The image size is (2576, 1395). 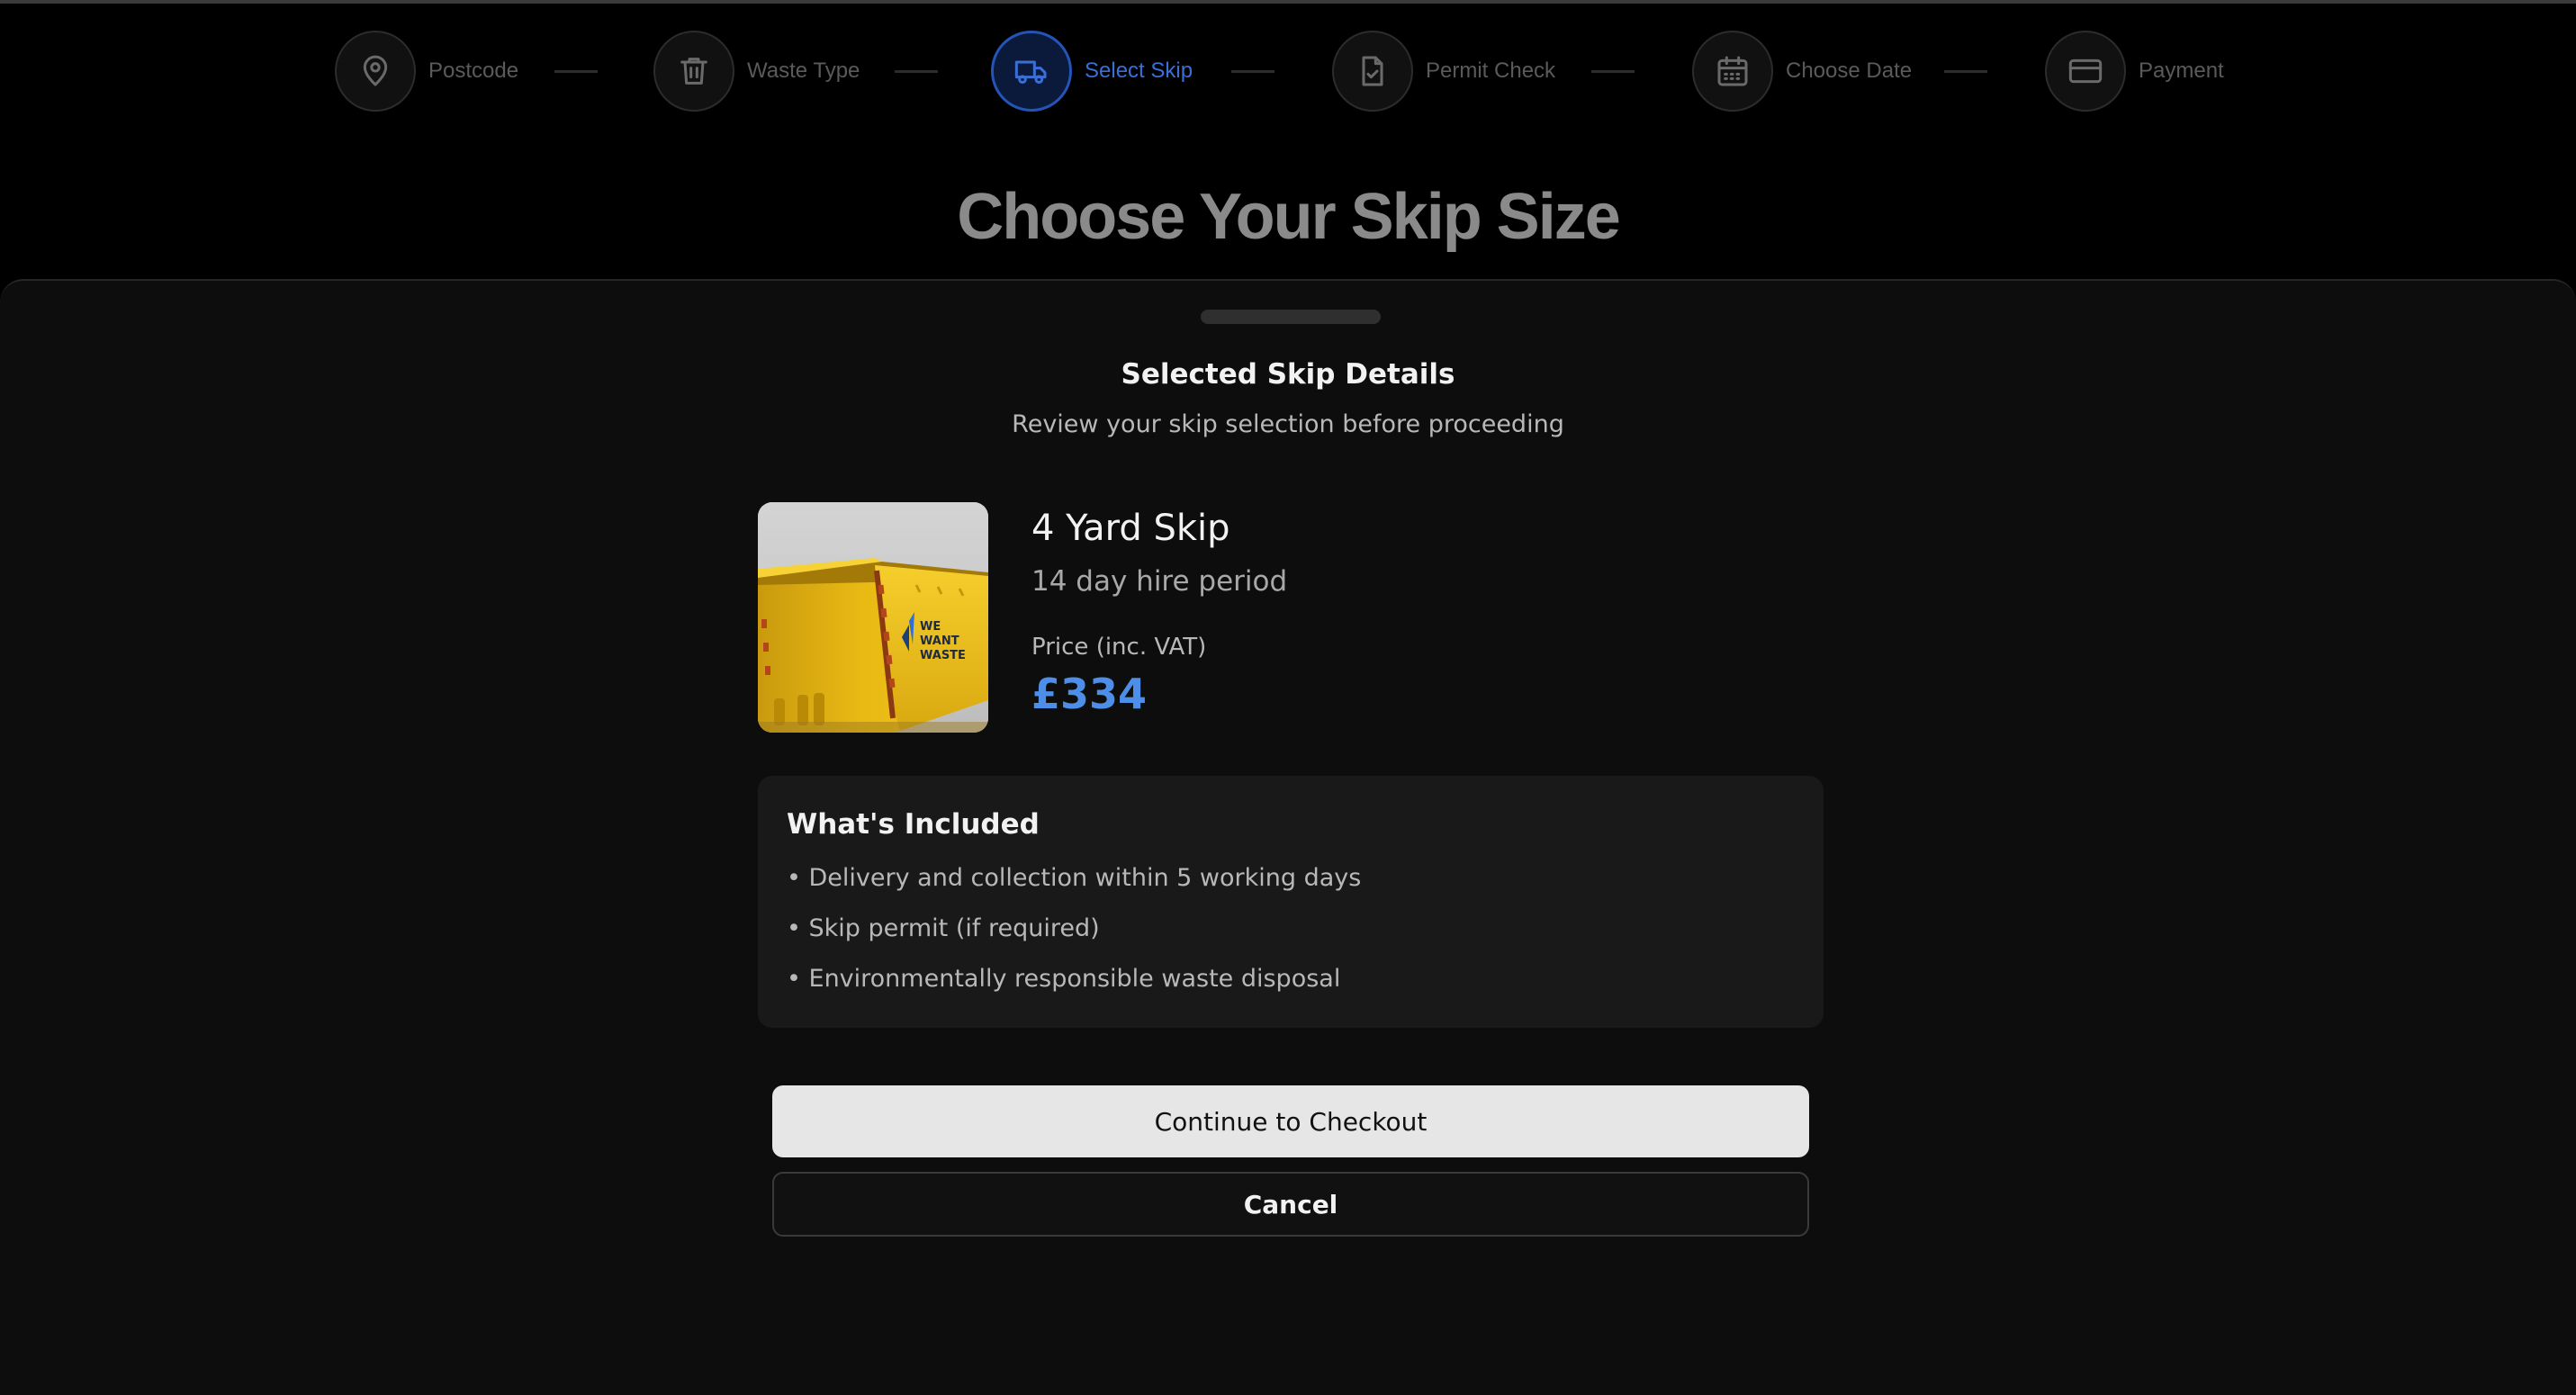 I want to click on sheet-drag-handle, so click(x=1291, y=317).